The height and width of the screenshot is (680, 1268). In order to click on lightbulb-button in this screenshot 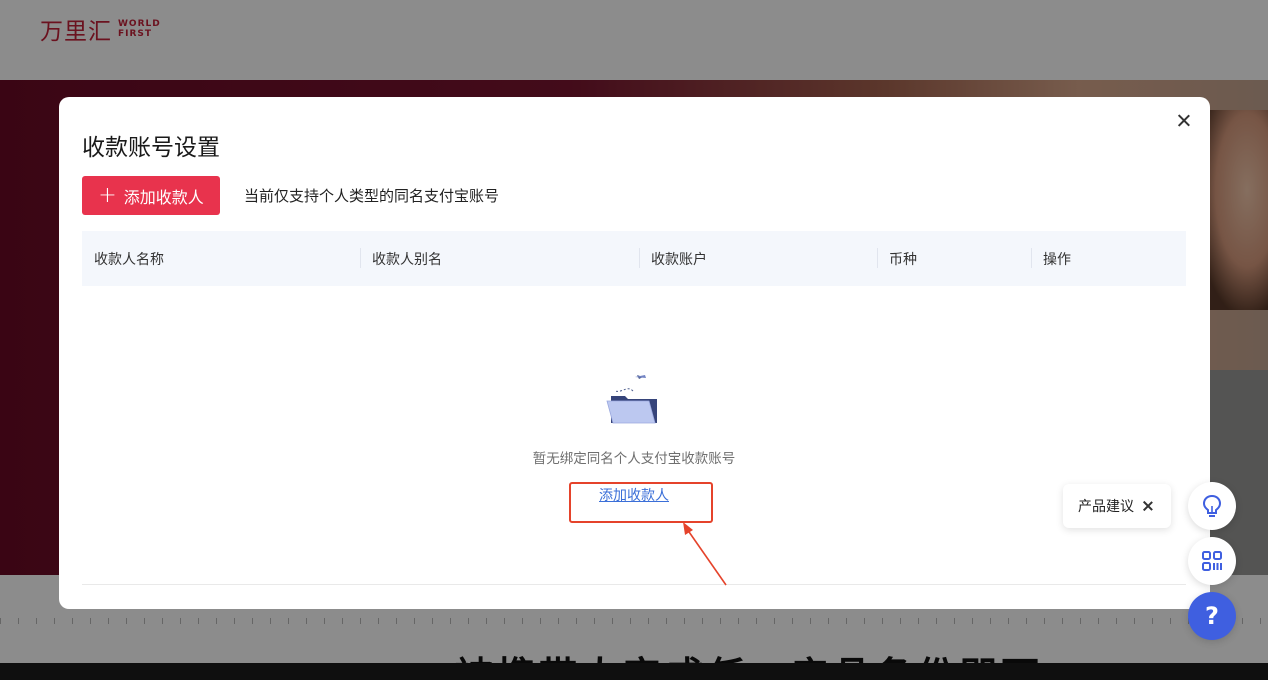, I will do `click(1212, 506)`.